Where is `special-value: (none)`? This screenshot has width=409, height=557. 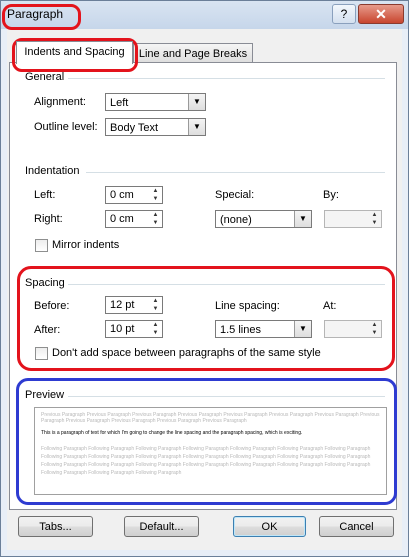 special-value: (none) is located at coordinates (236, 220).